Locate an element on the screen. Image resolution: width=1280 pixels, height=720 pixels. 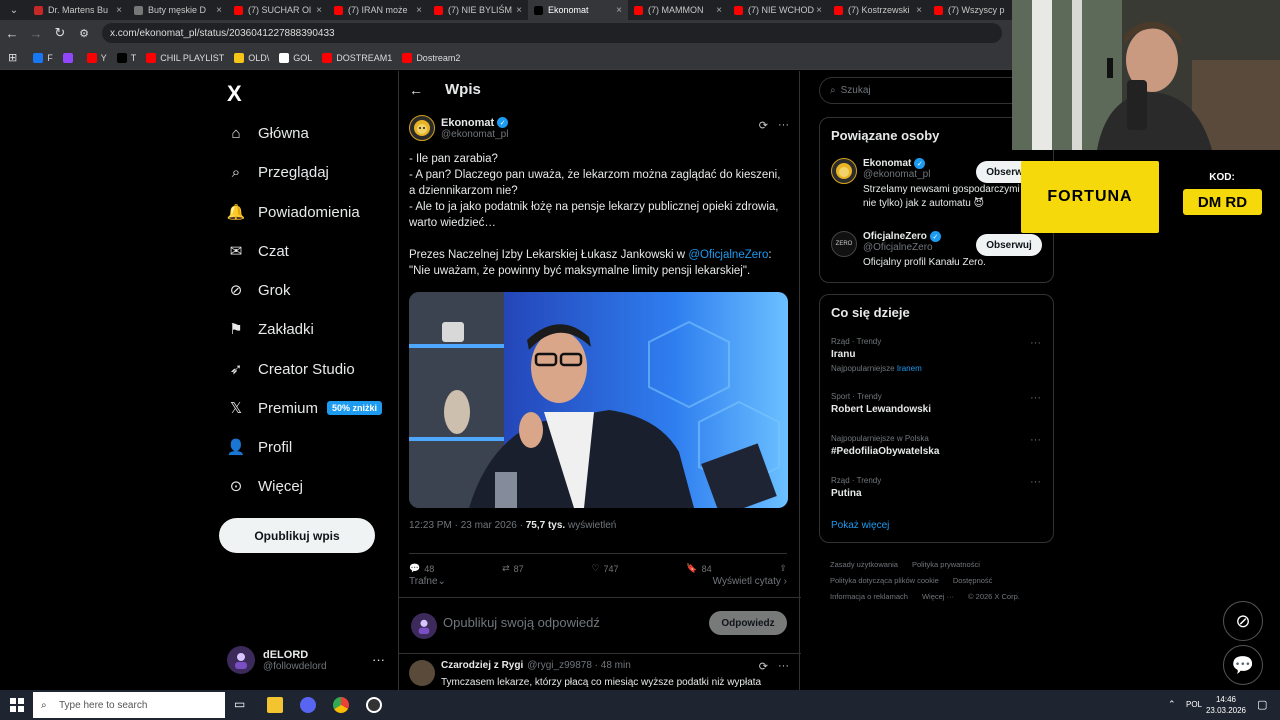
account-switcher: dELORD @followdelord ··· is located at coordinates (306, 660).